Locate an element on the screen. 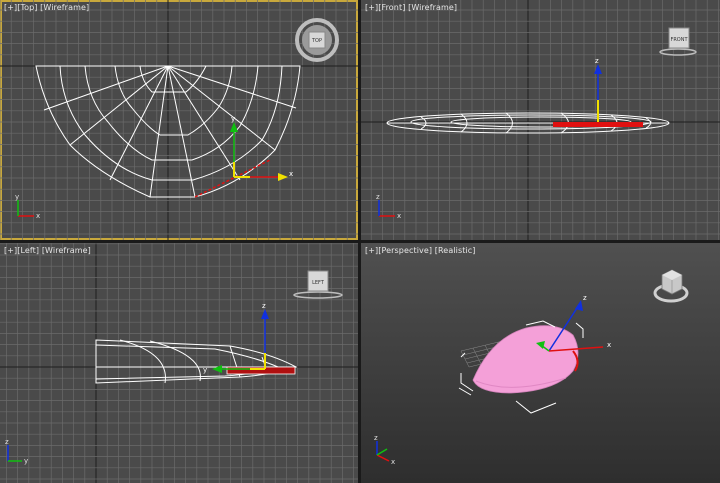  view-cube-left: LEFT is located at coordinates (318, 284).